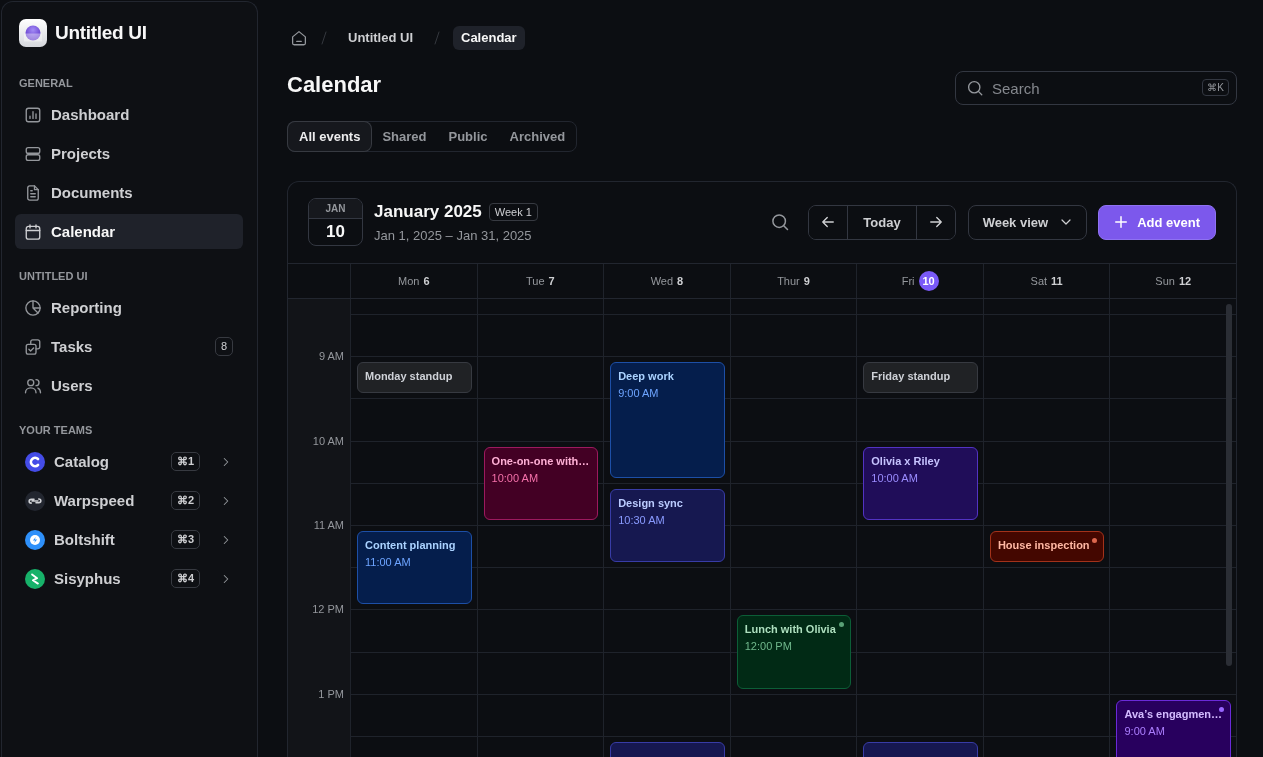 The width and height of the screenshot is (1263, 757). What do you see at coordinates (328, 609) in the screenshot?
I see `time-label: 12 PM` at bounding box center [328, 609].